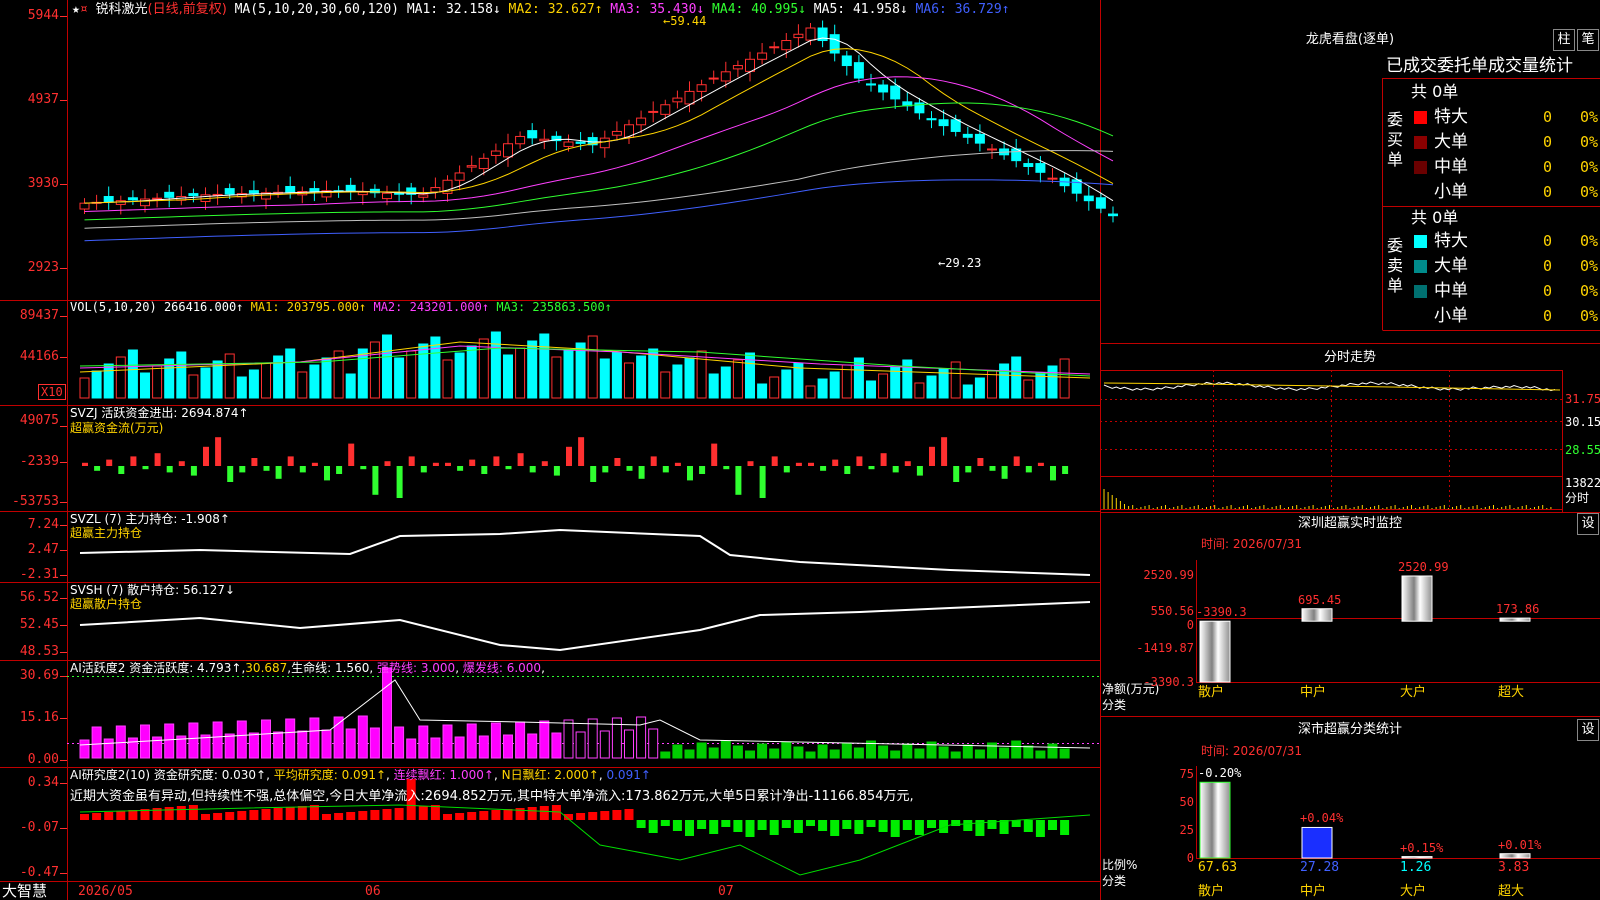 The image size is (1600, 900). What do you see at coordinates (24, 891) in the screenshot?
I see `brand-logo: 大智慧` at bounding box center [24, 891].